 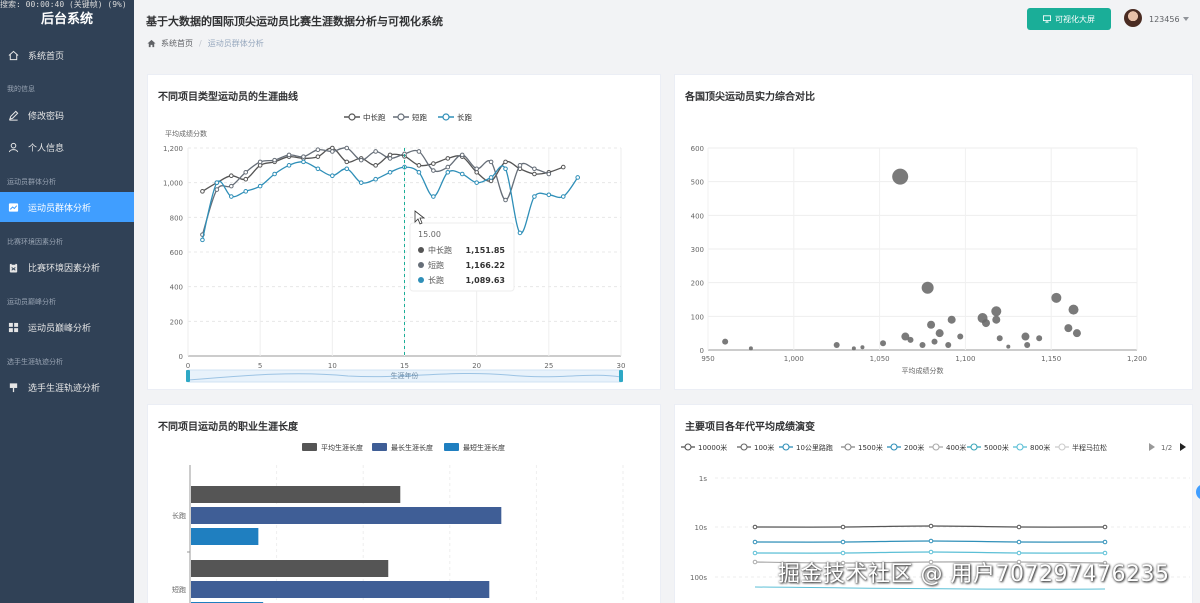 I want to click on breadcrumb-home: 系统首页, so click(x=177, y=43).